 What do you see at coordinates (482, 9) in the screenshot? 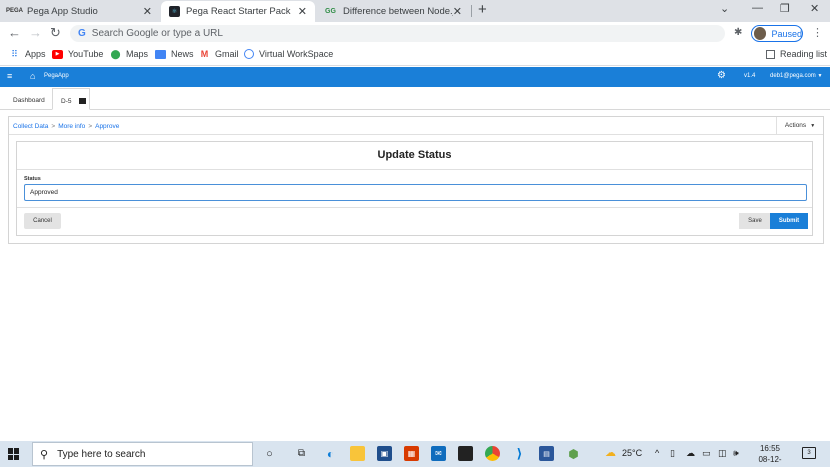
I see `new-tab-icon: +` at bounding box center [482, 9].